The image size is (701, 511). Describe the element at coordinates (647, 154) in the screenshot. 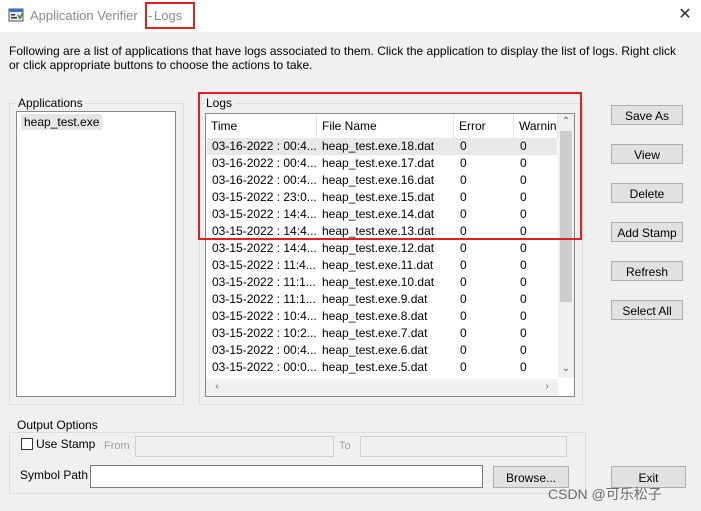

I see `view-button: View` at that location.